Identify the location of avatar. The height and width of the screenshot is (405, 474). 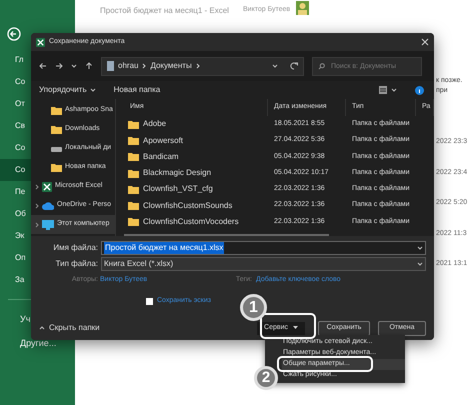
(302, 8).